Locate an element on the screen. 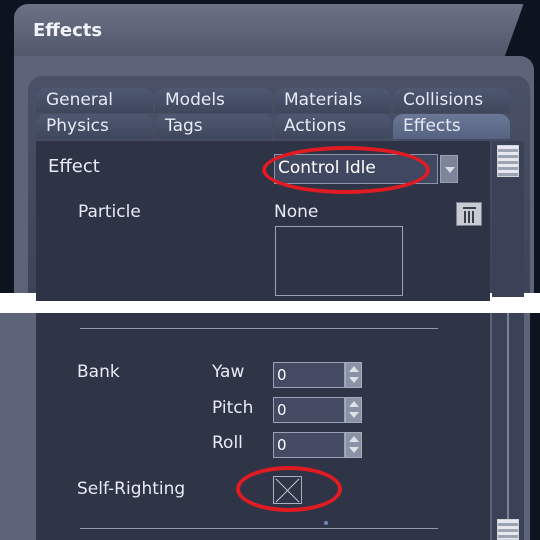  pitch-input: 0 is located at coordinates (309, 410).